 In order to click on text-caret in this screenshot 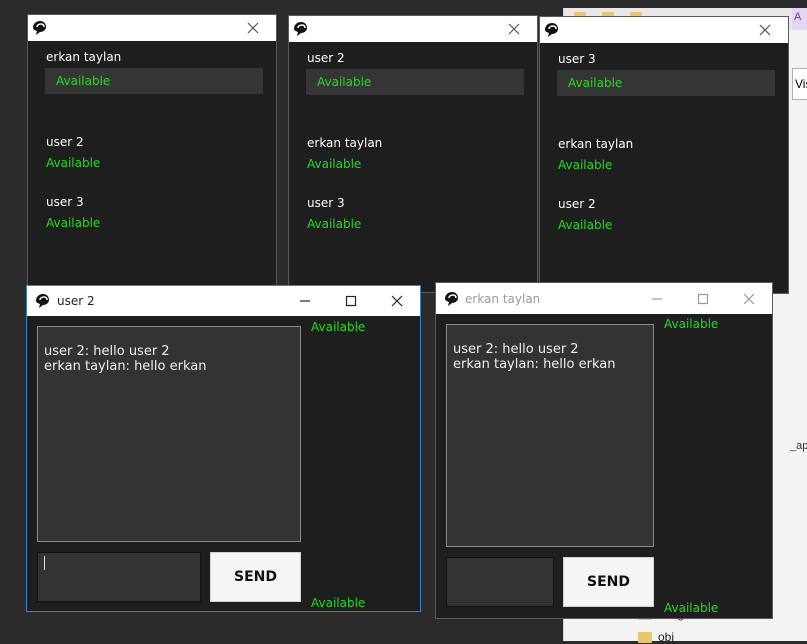, I will do `click(44, 563)`.